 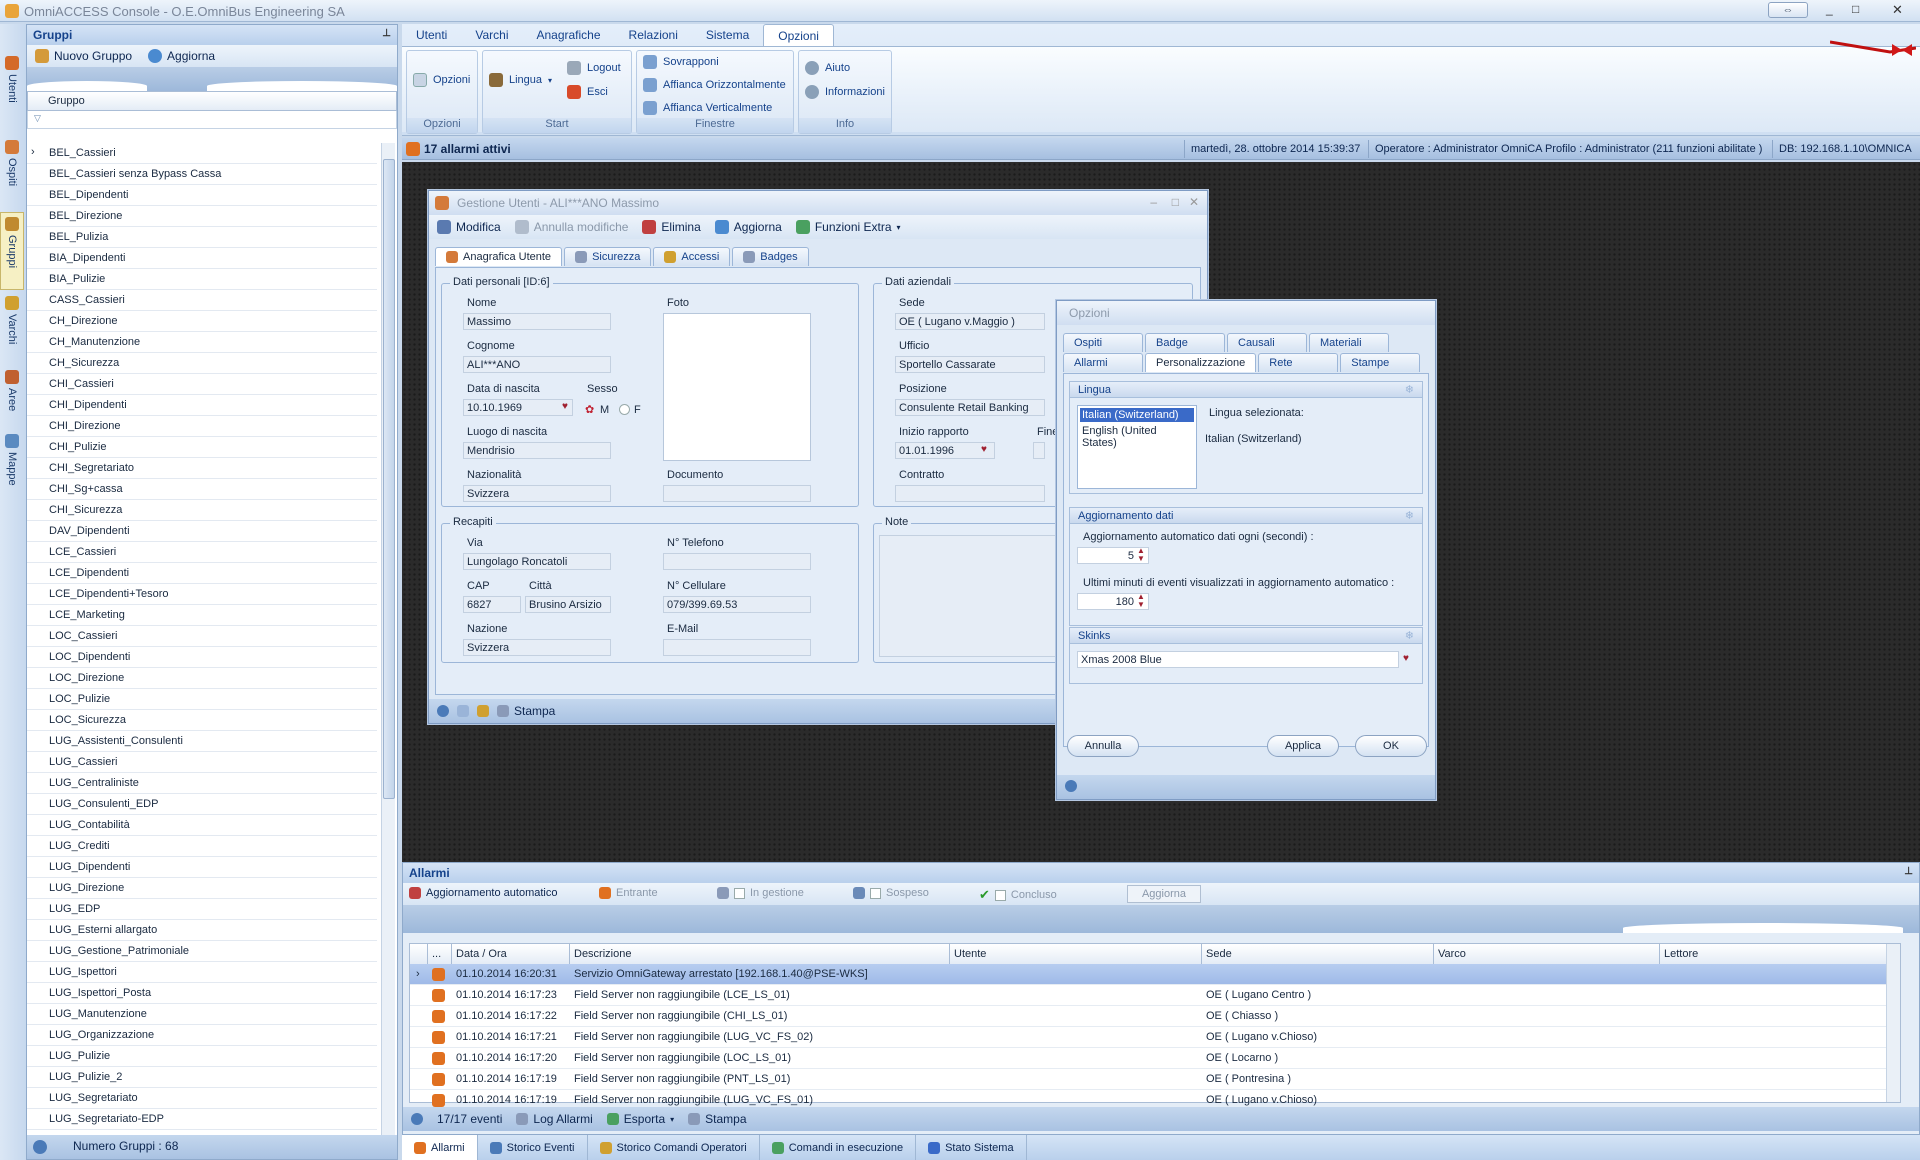 What do you see at coordinates (202, 825) in the screenshot?
I see `list-item: LUG_Contabilità` at bounding box center [202, 825].